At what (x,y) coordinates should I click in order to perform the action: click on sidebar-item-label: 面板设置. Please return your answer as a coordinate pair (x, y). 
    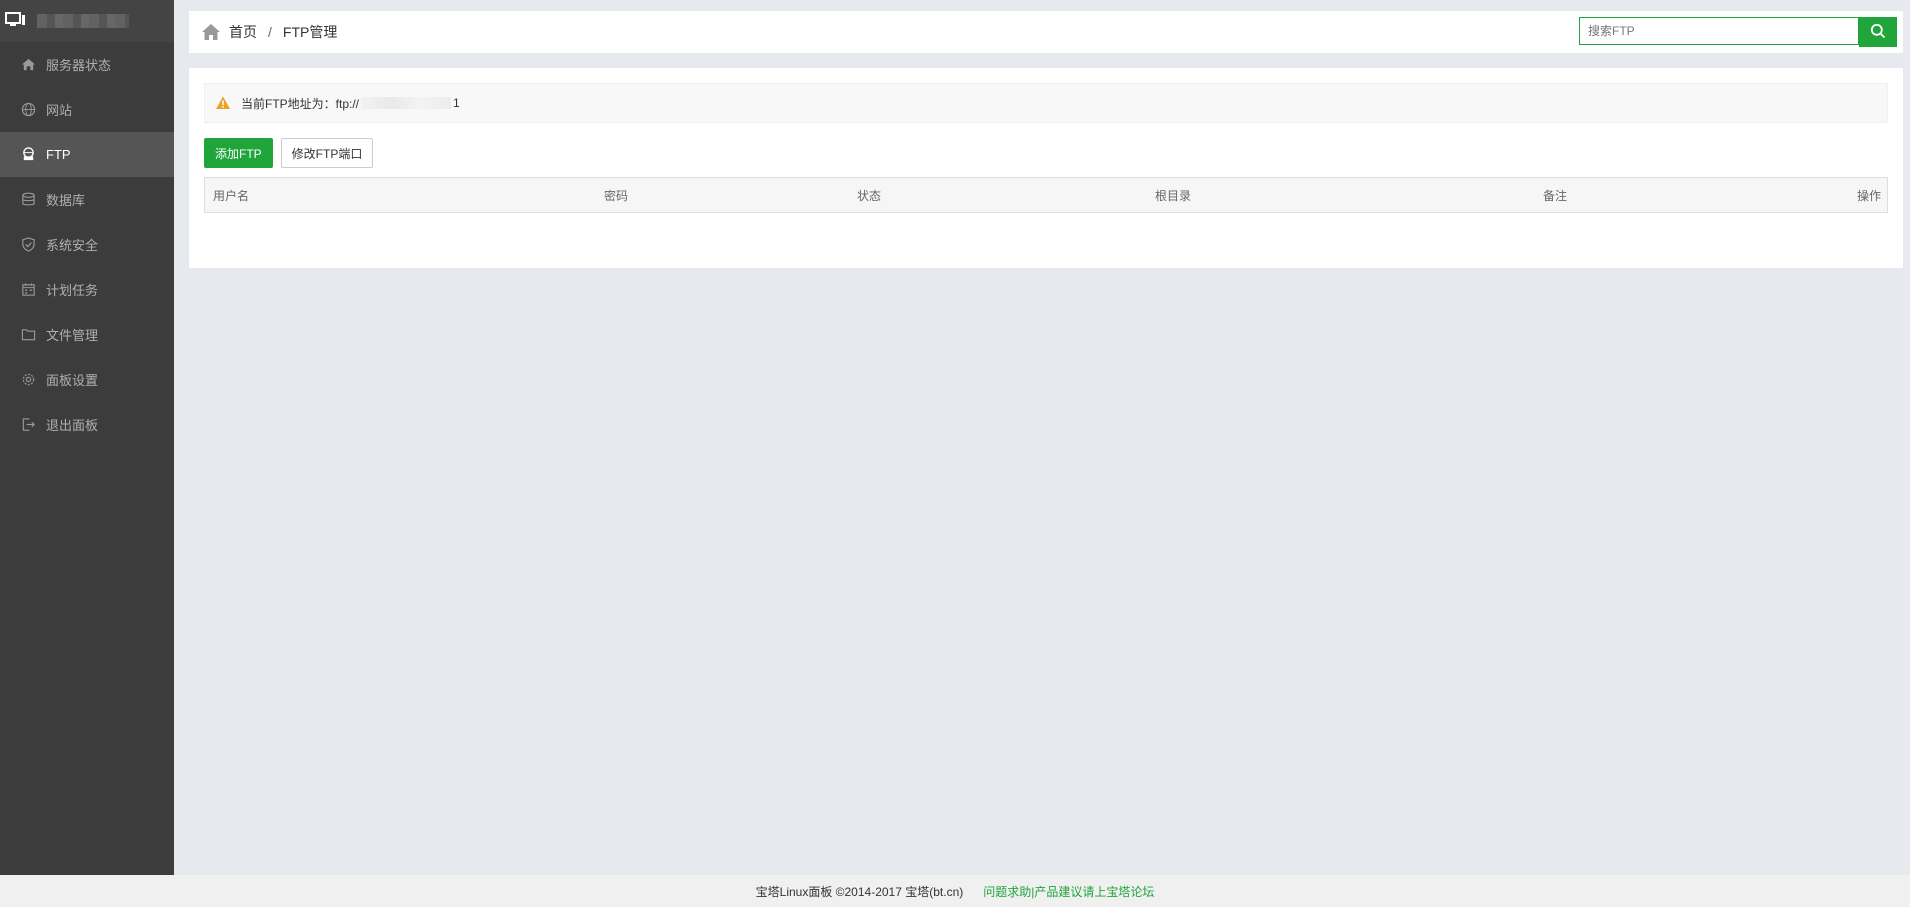
    Looking at the image, I should click on (72, 380).